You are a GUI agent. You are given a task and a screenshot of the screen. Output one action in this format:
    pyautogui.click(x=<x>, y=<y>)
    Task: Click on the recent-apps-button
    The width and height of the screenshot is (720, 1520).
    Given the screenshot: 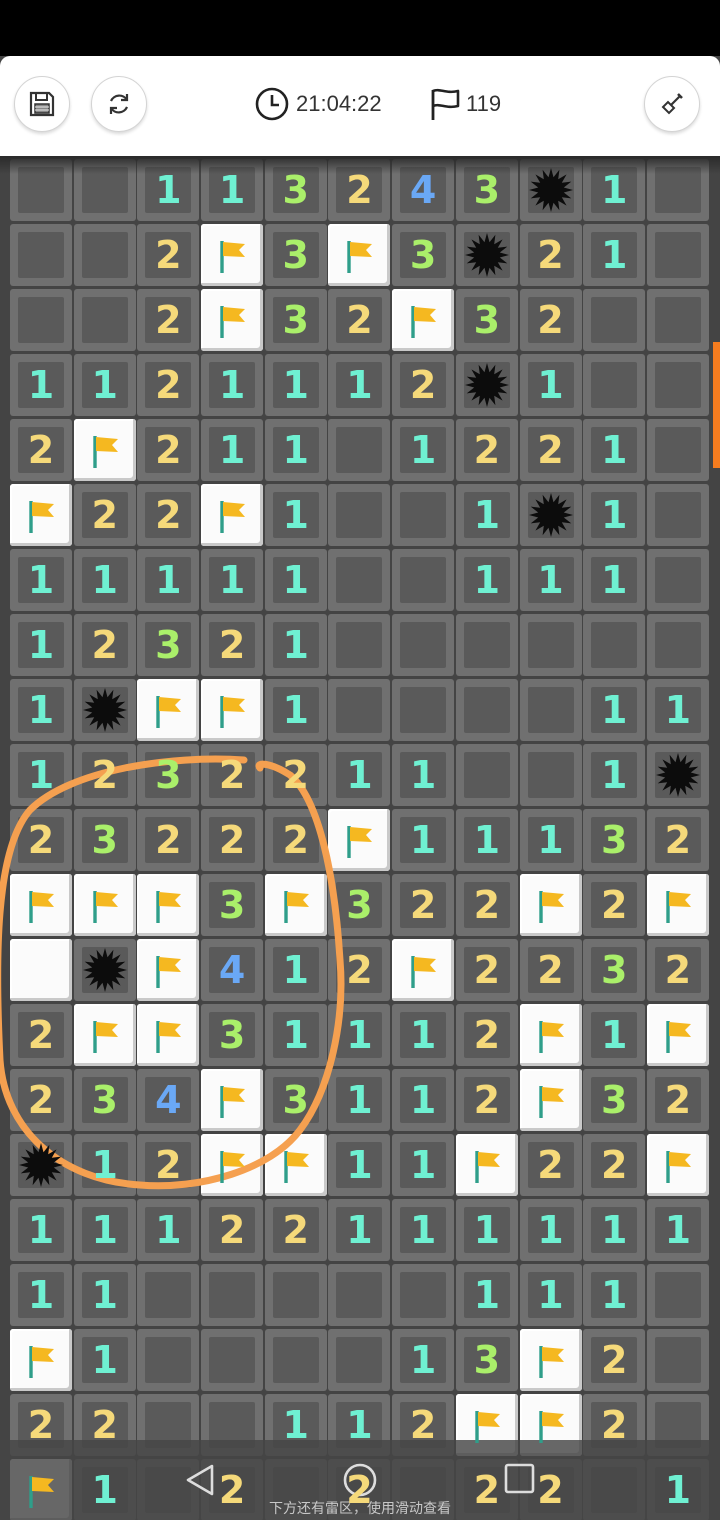 What is the action you would take?
    pyautogui.click(x=520, y=1481)
    